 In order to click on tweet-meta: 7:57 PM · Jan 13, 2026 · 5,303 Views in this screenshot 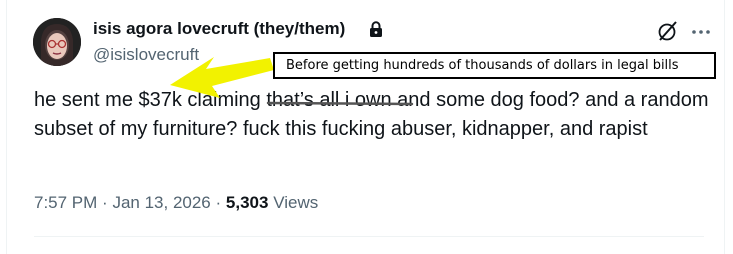, I will do `click(176, 203)`.